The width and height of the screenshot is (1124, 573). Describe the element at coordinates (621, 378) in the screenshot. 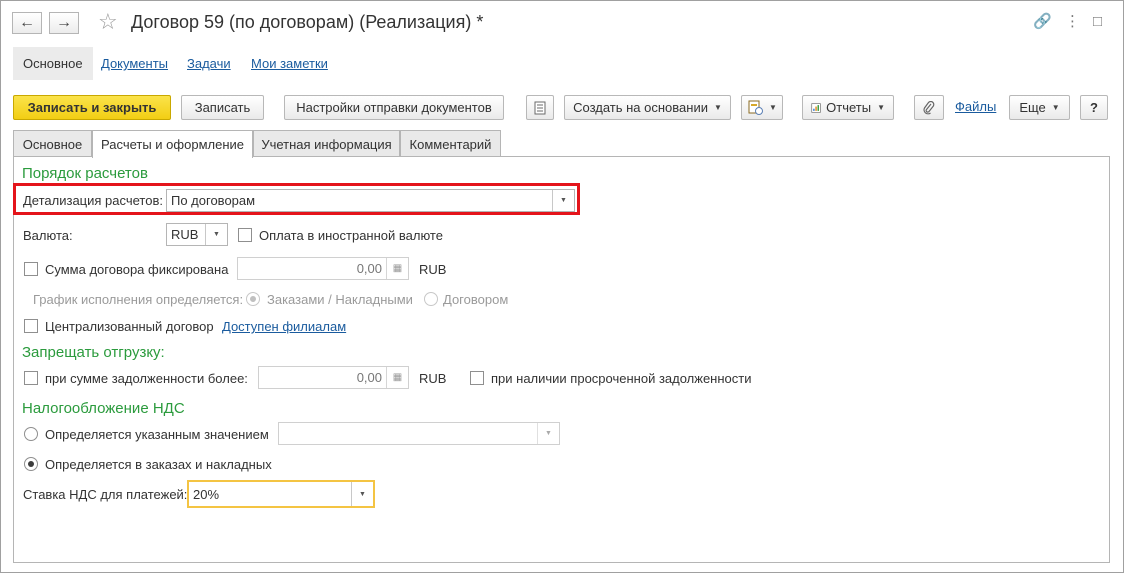

I see `overdue-label: при наличии просроченной задолженности` at that location.